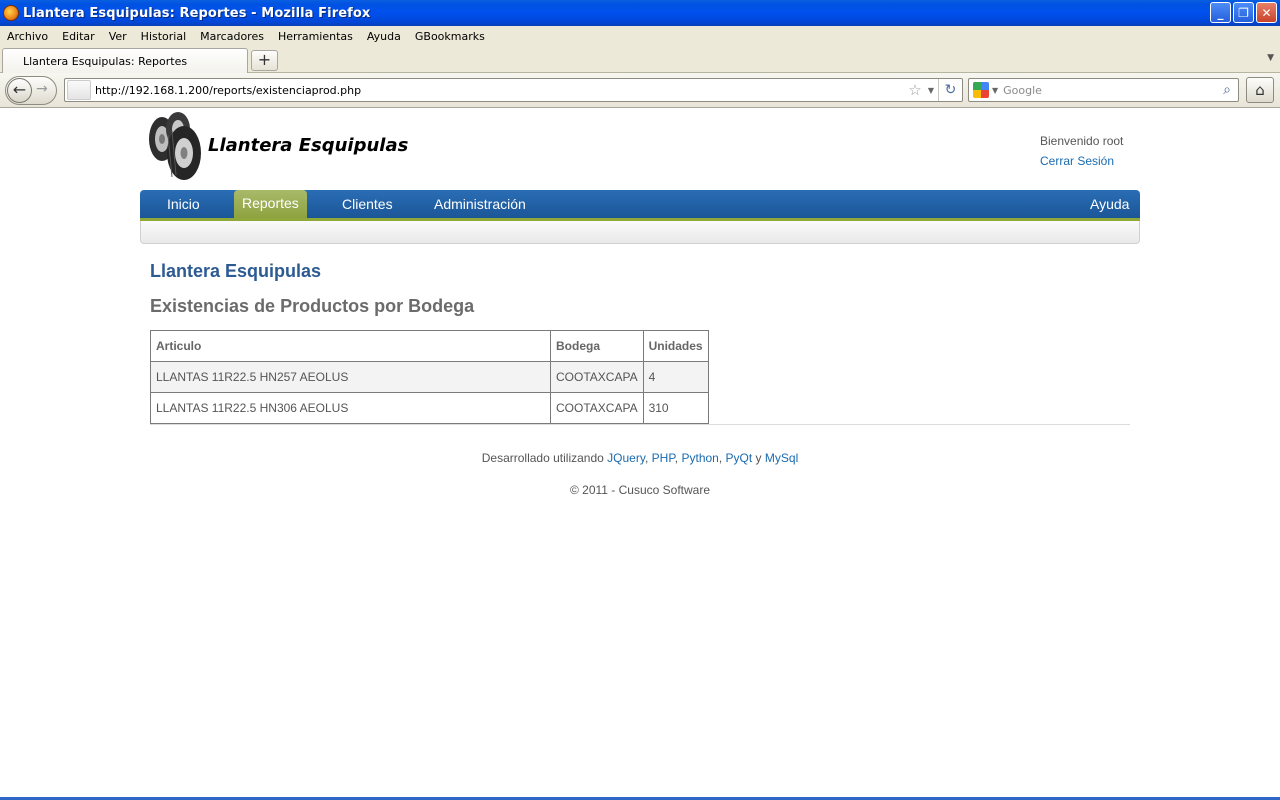 Image resolution: width=1280 pixels, height=800 pixels. Describe the element at coordinates (1260, 90) in the screenshot. I see `home-icon: ⌂` at that location.